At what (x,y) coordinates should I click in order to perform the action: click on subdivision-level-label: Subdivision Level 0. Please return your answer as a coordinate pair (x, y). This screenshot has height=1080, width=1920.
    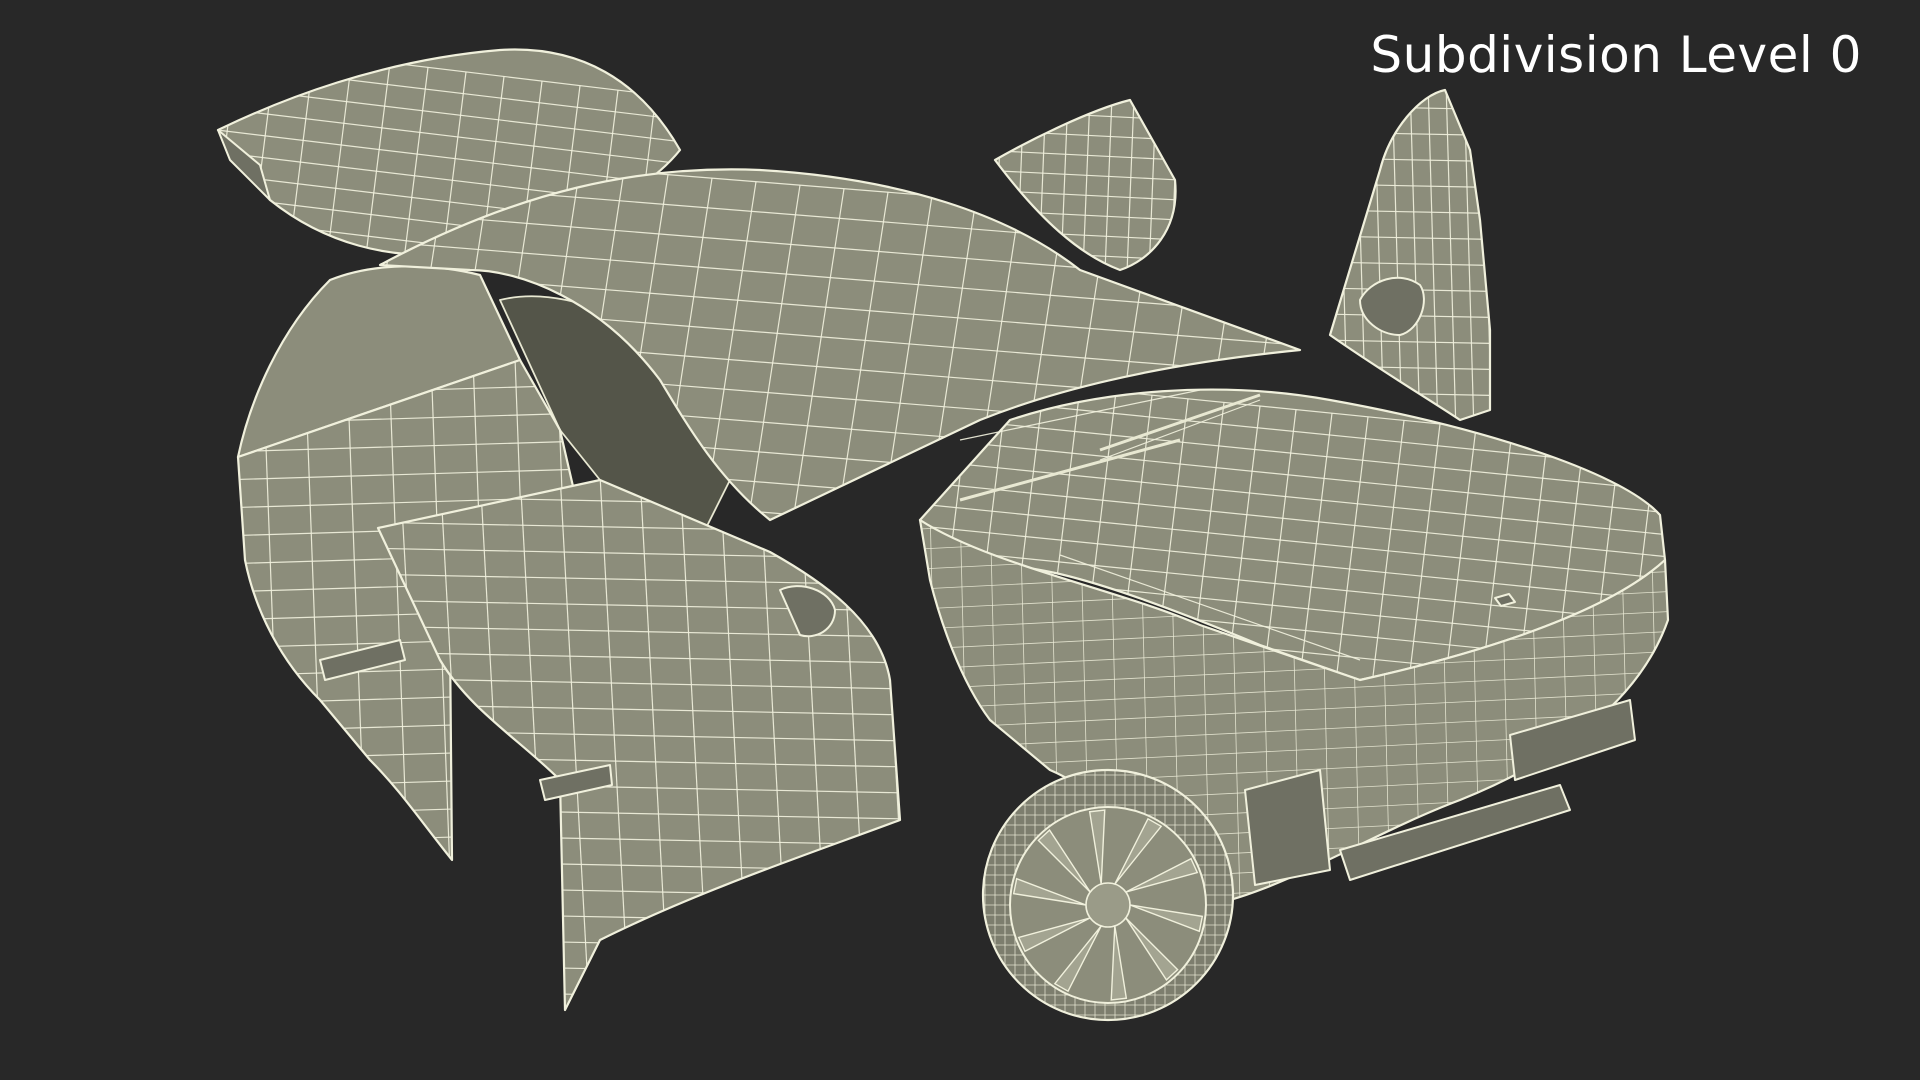
    Looking at the image, I should click on (1616, 55).